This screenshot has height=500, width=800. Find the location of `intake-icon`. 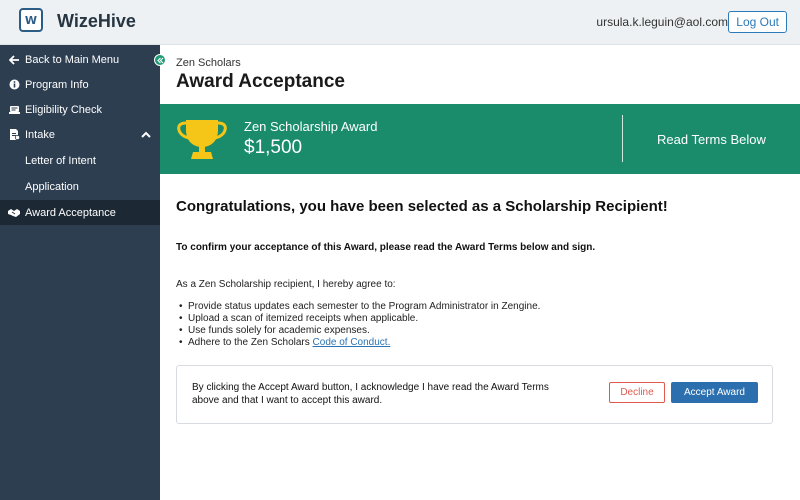

intake-icon is located at coordinates (14, 134).